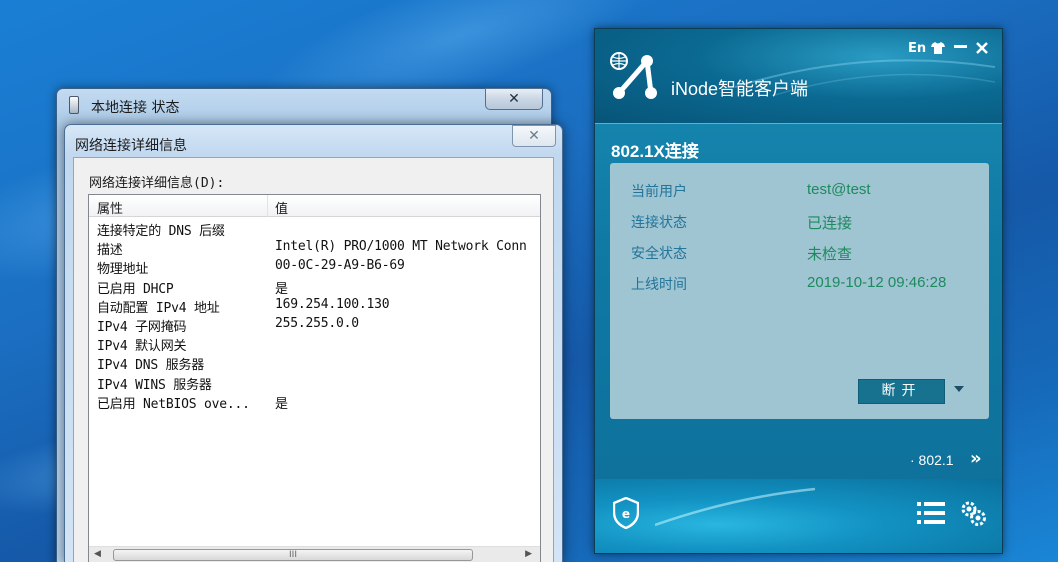 Image resolution: width=1058 pixels, height=562 pixels. Describe the element at coordinates (932, 460) in the screenshot. I see `connection-mode-label: · 802.1` at that location.